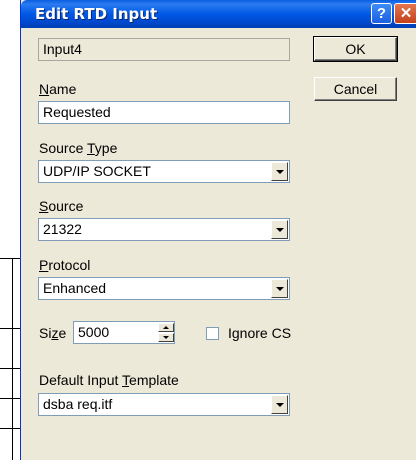 The image size is (416, 460). Describe the element at coordinates (75, 288) in the screenshot. I see `protocol-value: Enhanced` at that location.